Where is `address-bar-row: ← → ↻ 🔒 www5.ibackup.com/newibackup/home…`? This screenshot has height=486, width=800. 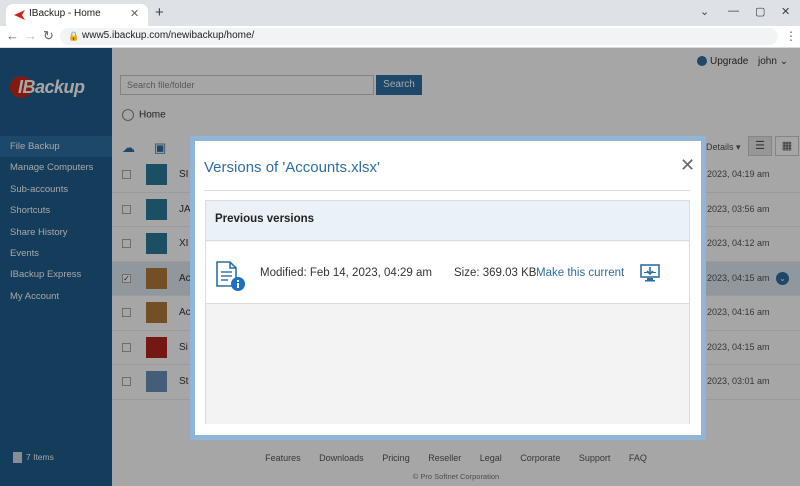
address-bar-row: ← → ↻ 🔒 www5.ibackup.com/newibackup/home… is located at coordinates (400, 37).